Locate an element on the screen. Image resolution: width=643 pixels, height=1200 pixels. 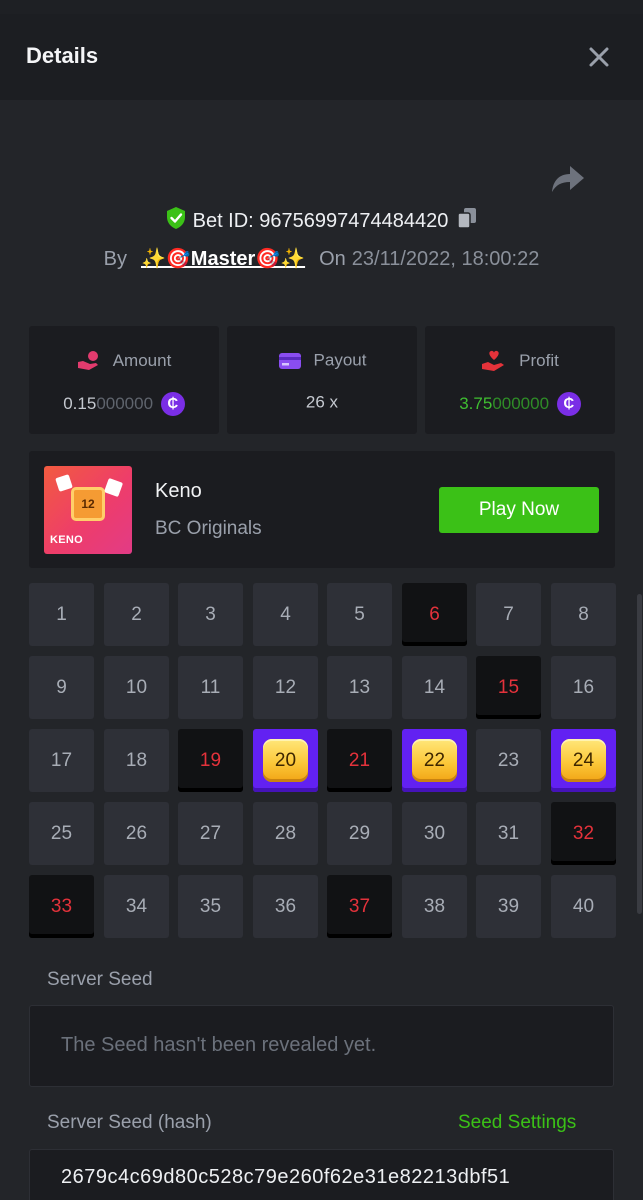
gem-icon: 22 is located at coordinates (434, 760).